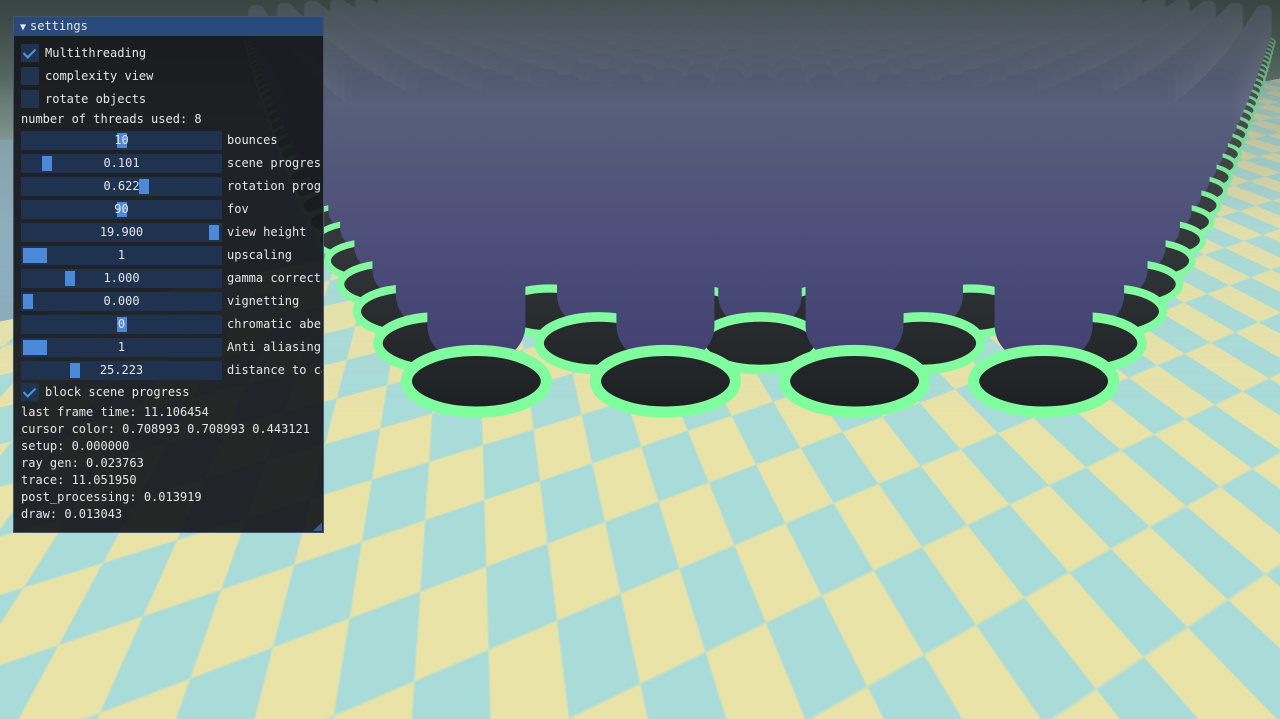 This screenshot has height=719, width=1280. Describe the element at coordinates (72, 514) in the screenshot. I see `stat-draw: draw: 0.013043` at that location.